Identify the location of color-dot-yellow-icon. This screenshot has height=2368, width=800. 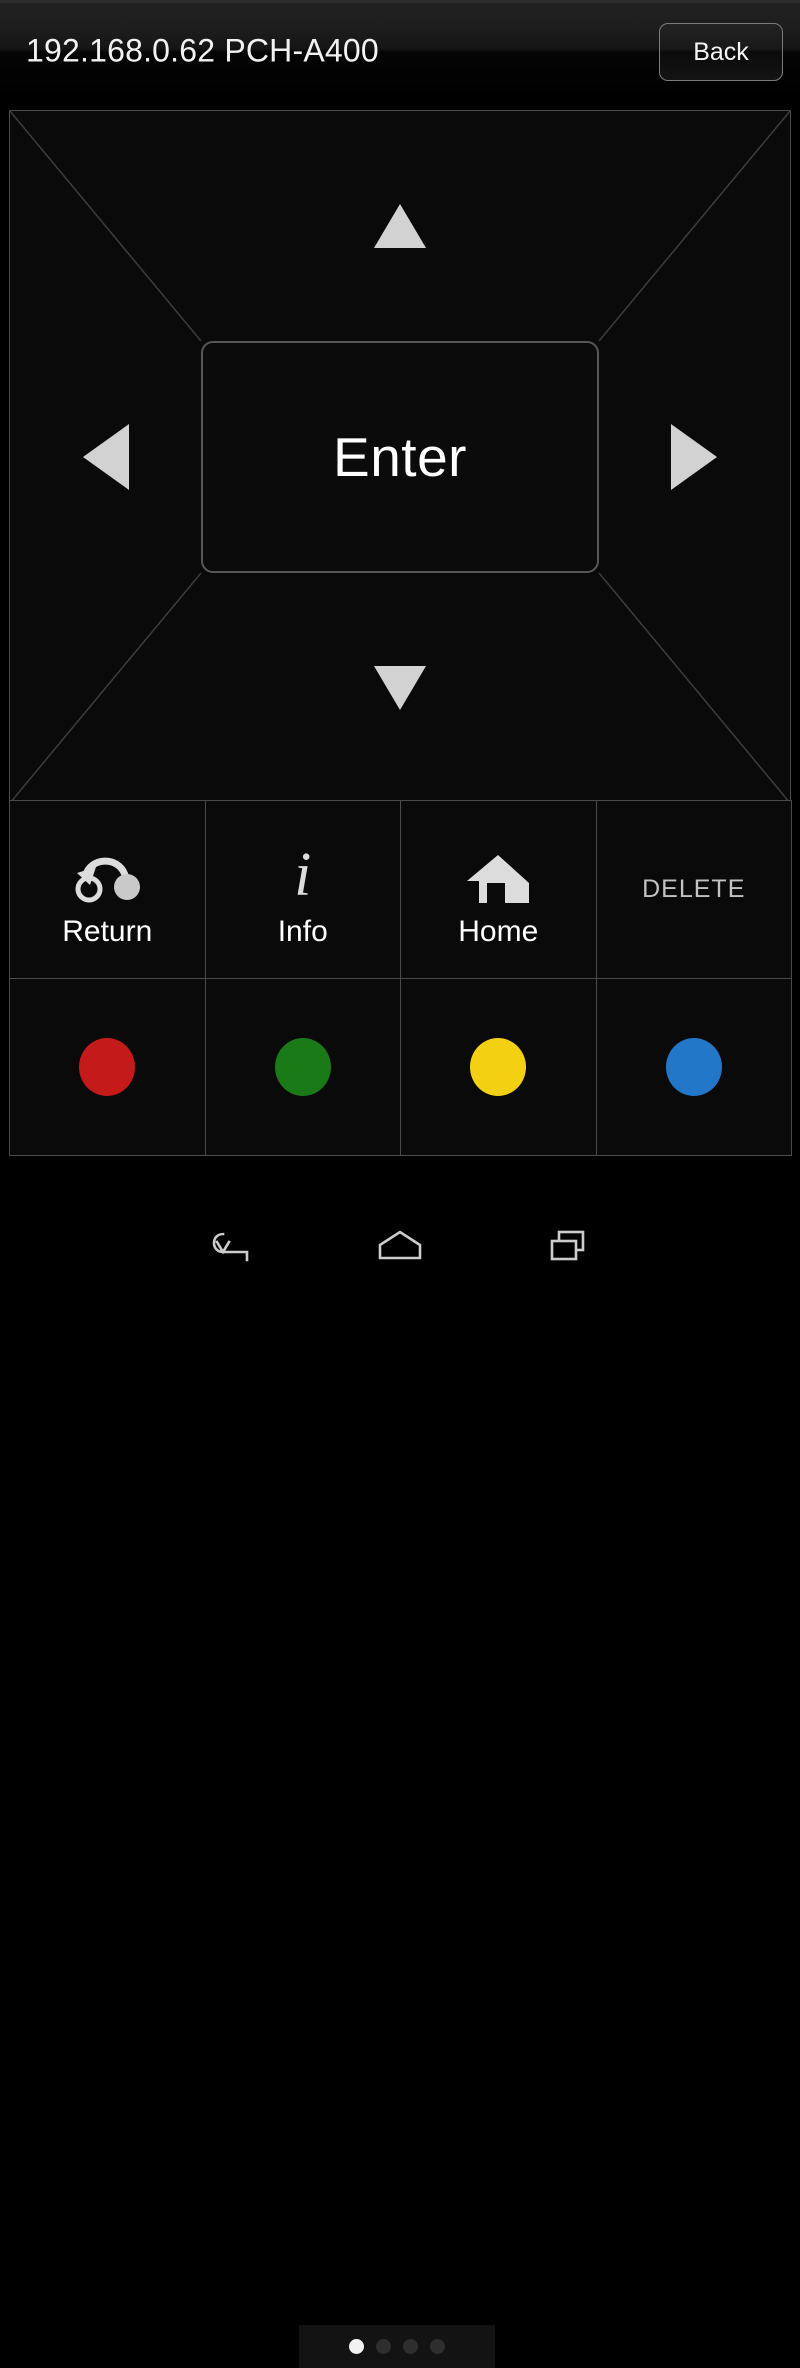
(498, 1067).